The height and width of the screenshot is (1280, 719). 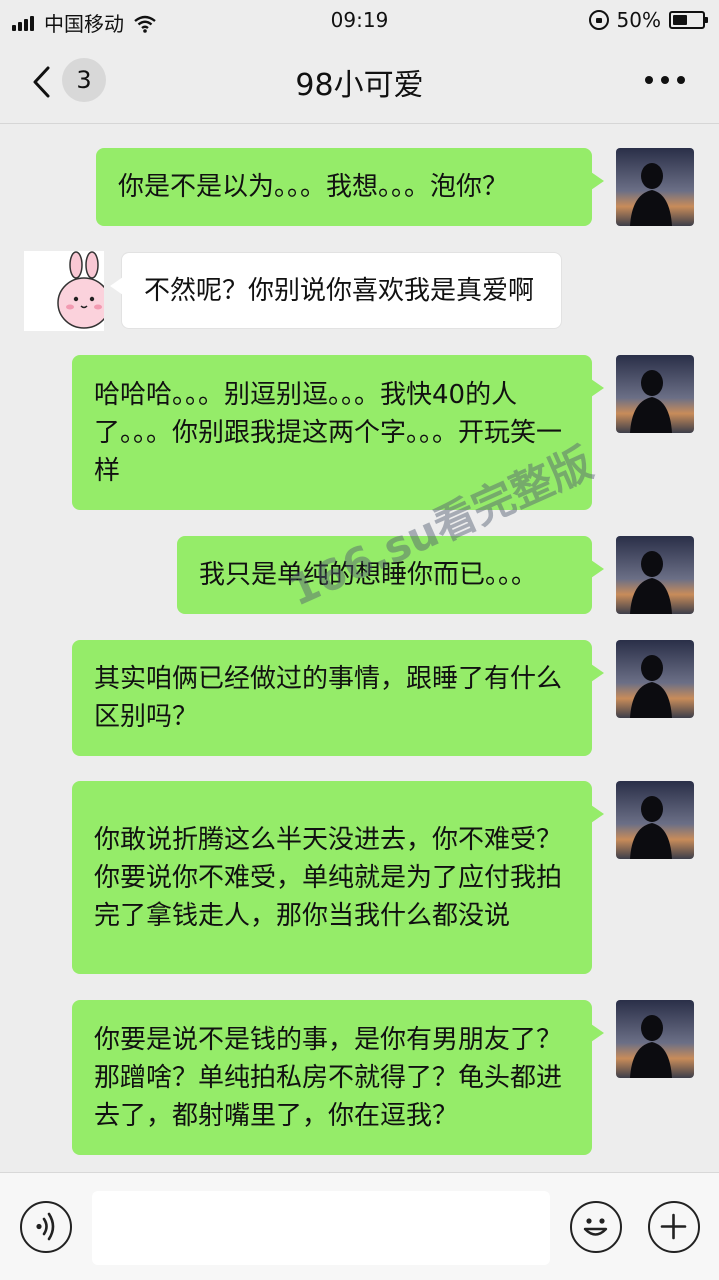 I want to click on voice-icon, so click(x=45, y=1226).